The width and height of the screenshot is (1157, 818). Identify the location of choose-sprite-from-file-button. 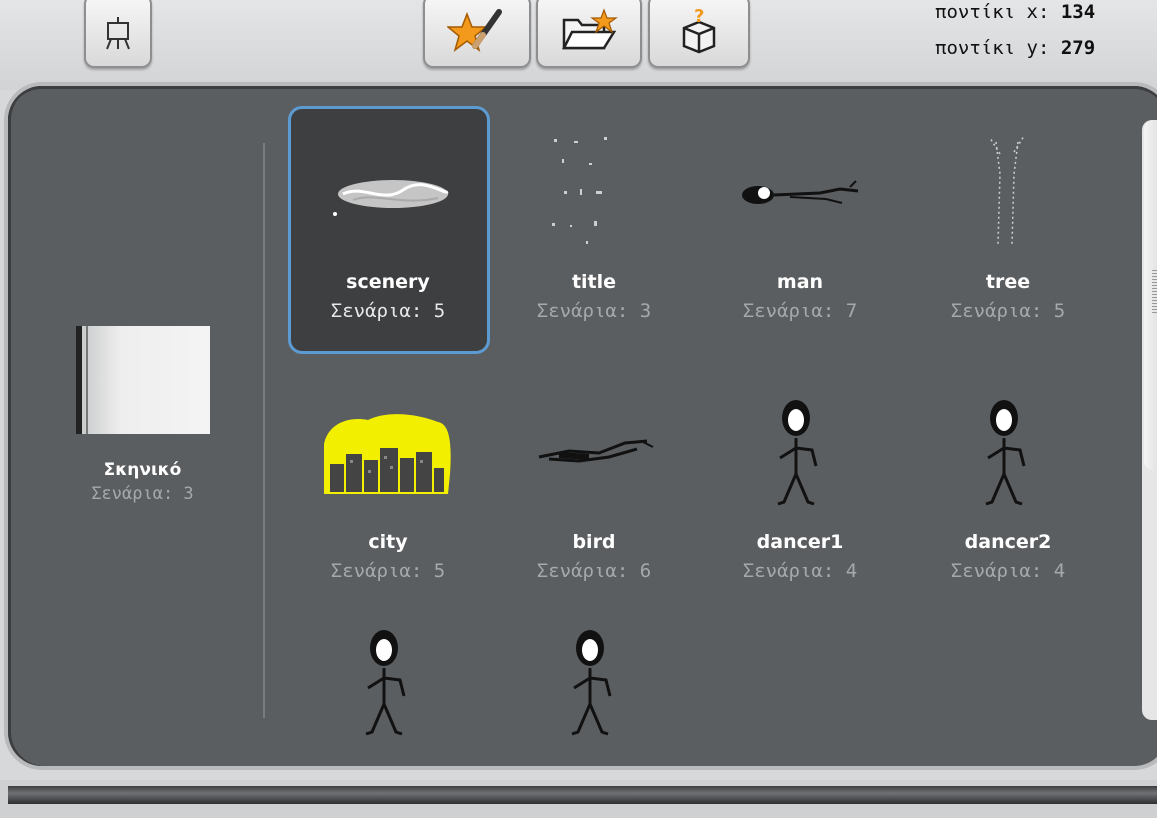
(589, 34).